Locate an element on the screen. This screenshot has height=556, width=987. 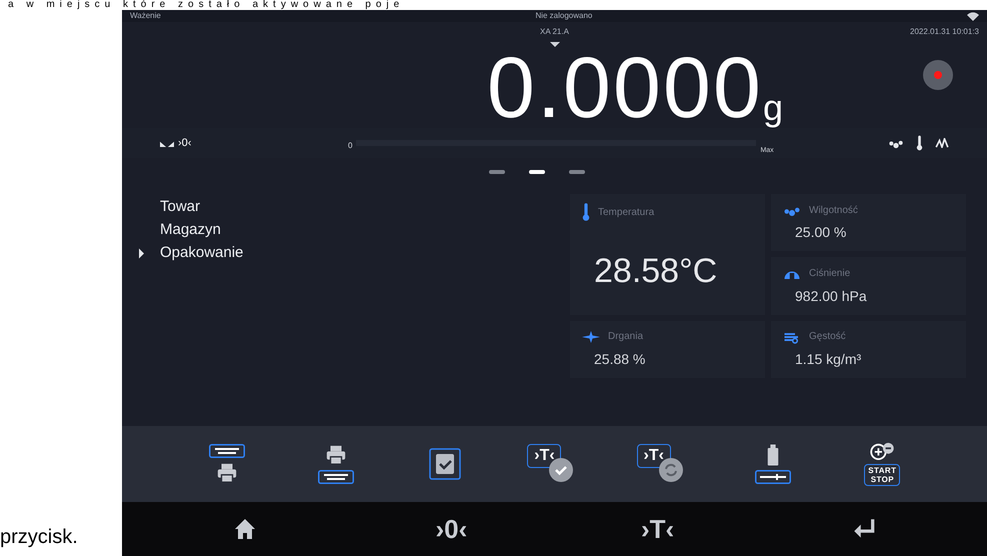
sparkle-icon is located at coordinates (591, 336).